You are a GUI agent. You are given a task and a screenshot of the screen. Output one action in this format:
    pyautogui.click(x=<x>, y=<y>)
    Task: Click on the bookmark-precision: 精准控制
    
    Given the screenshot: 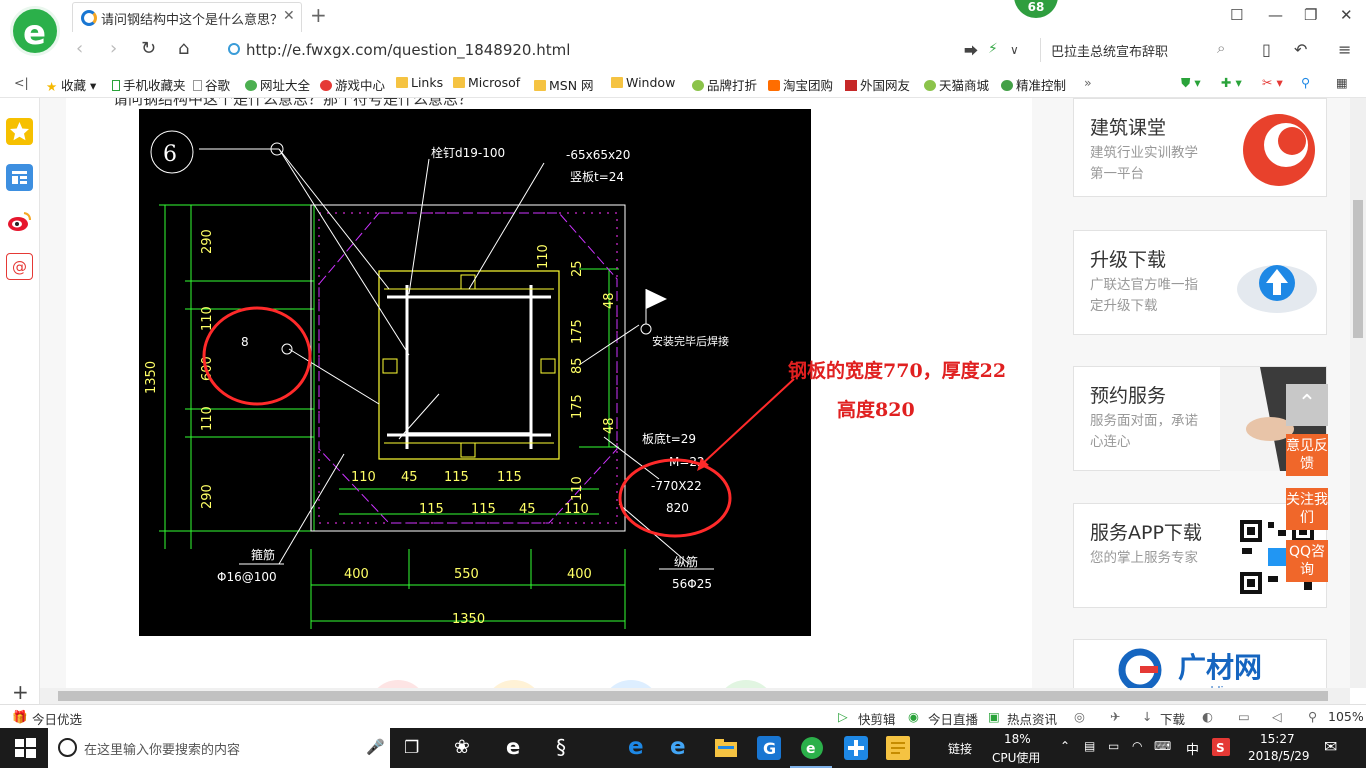 What is the action you would take?
    pyautogui.click(x=1033, y=84)
    